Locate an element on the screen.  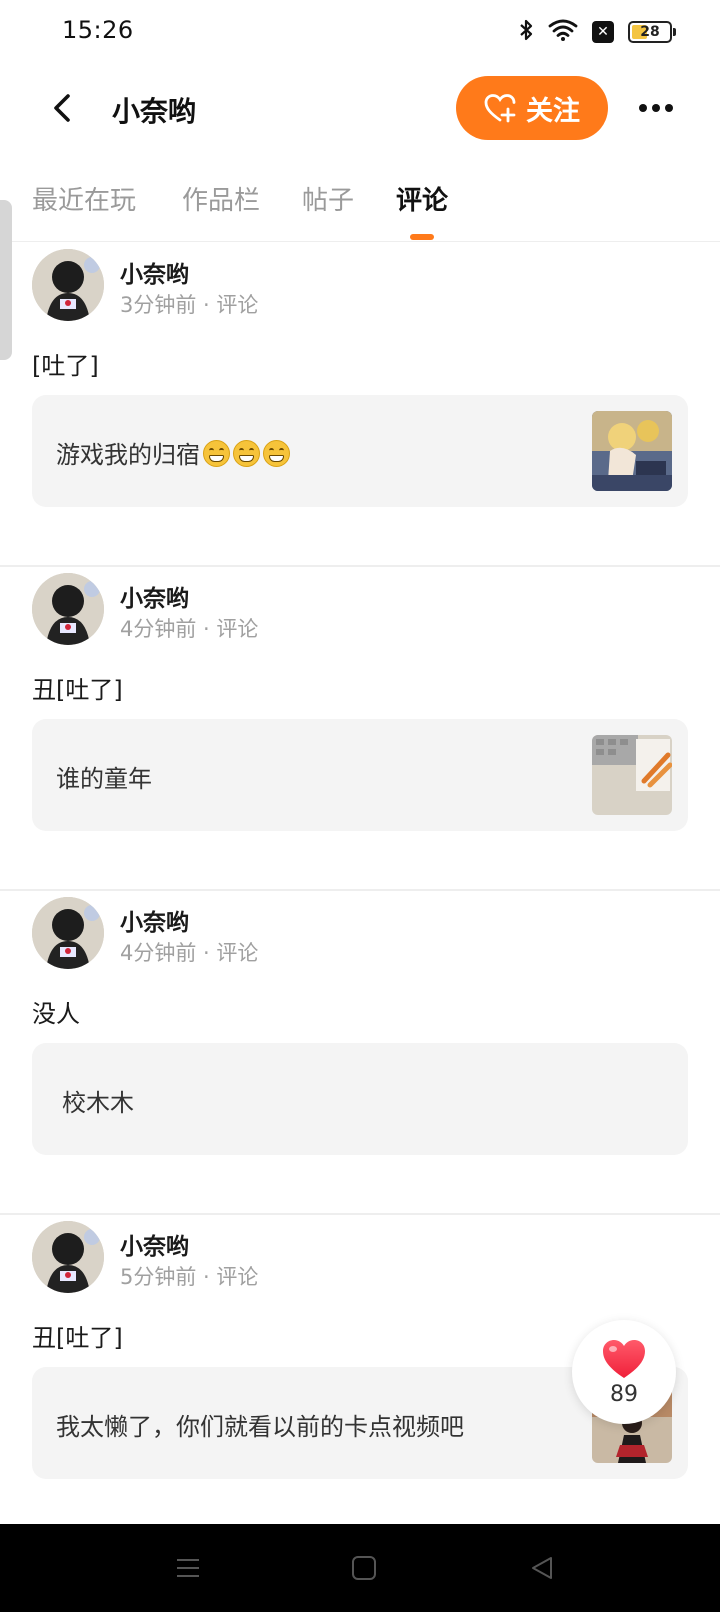
tab-posts: 帖子 is located at coordinates (328, 198).